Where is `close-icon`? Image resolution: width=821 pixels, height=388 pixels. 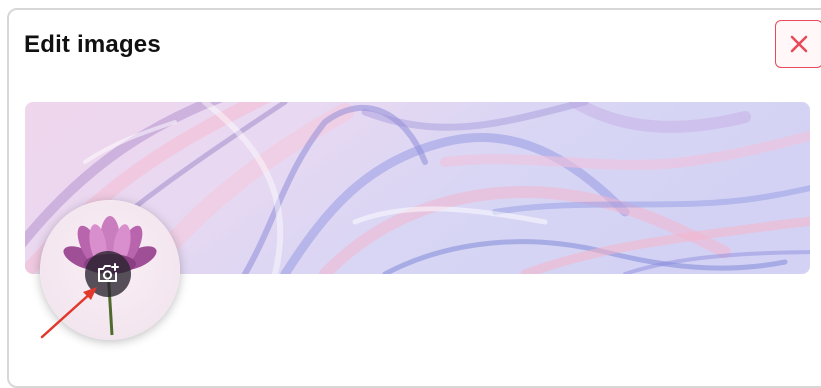
close-icon is located at coordinates (799, 44).